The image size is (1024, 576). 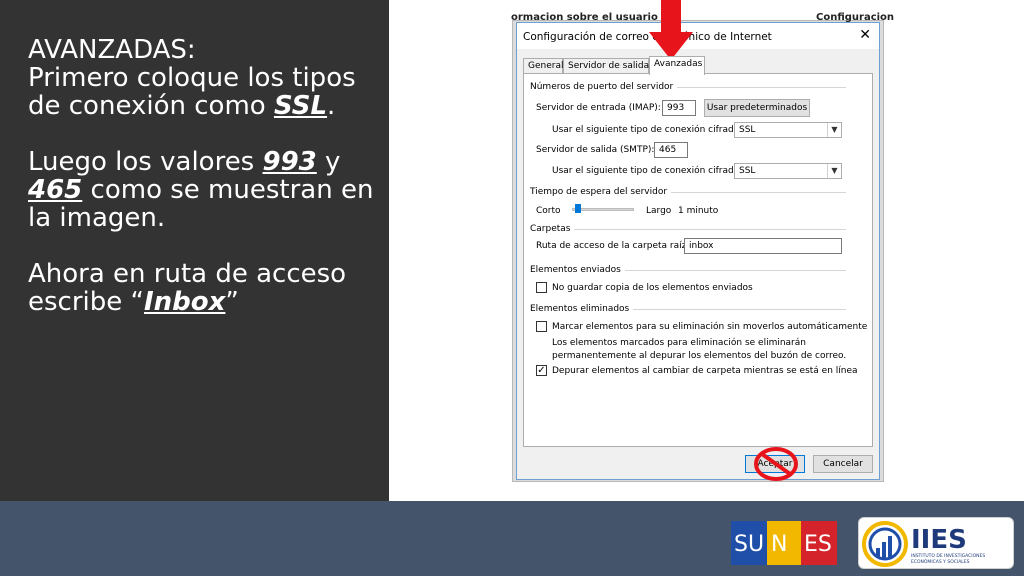 I want to click on timeout-short-label: Corto, so click(x=548, y=211).